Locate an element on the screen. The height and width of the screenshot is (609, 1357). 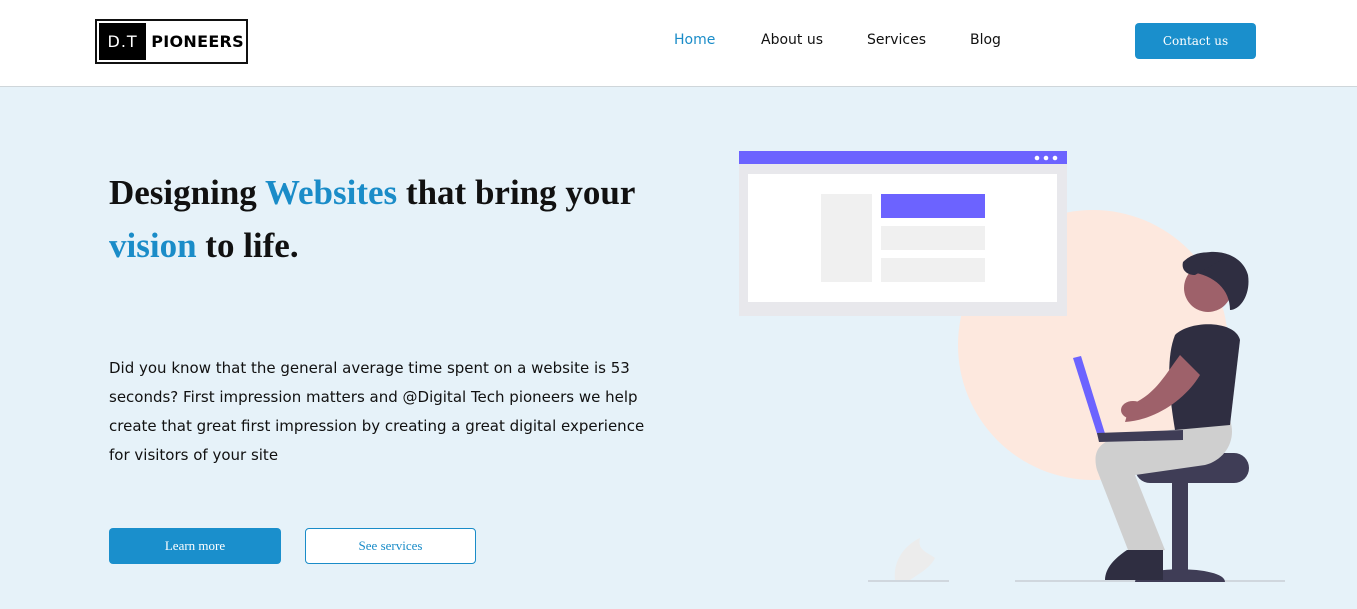
logo-box: D.T is located at coordinates (123, 41).